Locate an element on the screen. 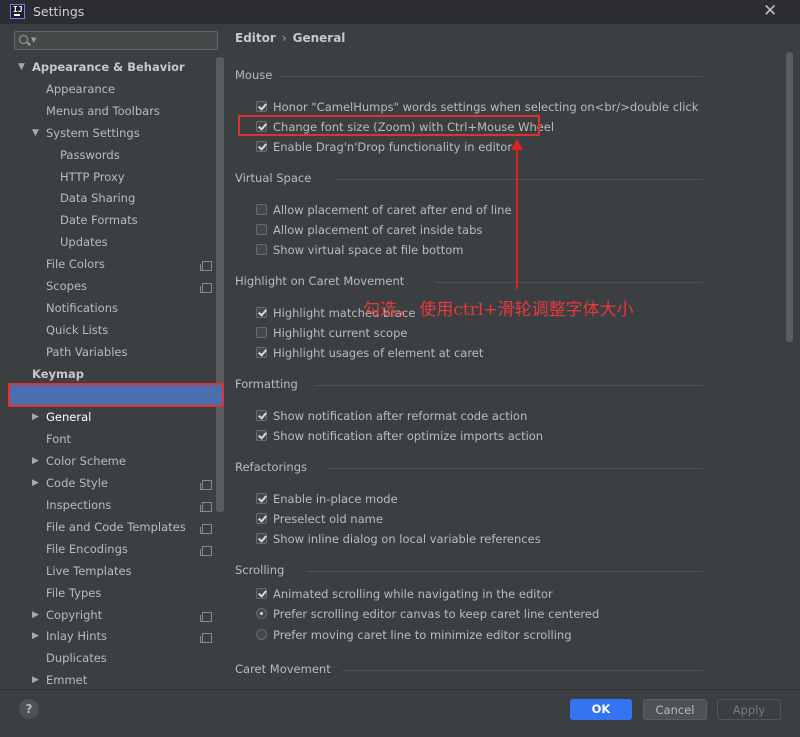  sidebar-item: ▶ General is located at coordinates (108, 417).